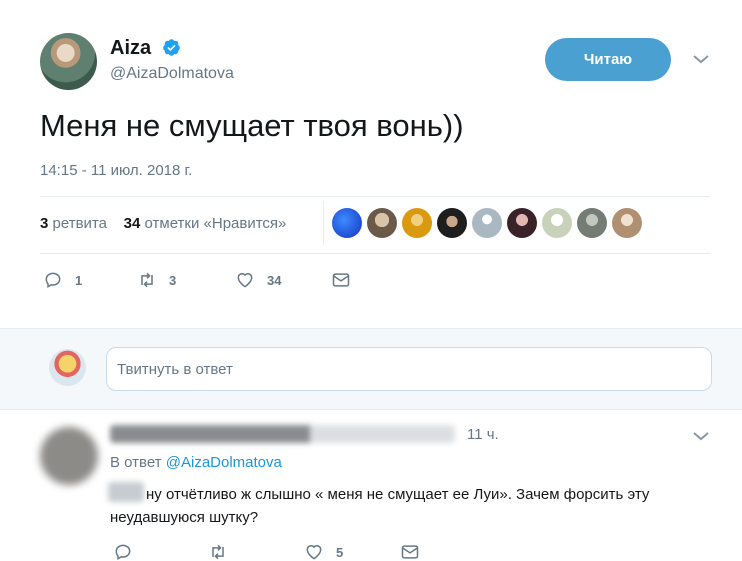 The height and width of the screenshot is (561, 742). What do you see at coordinates (44, 223) in the screenshot?
I see `retweets-count: 3` at bounding box center [44, 223].